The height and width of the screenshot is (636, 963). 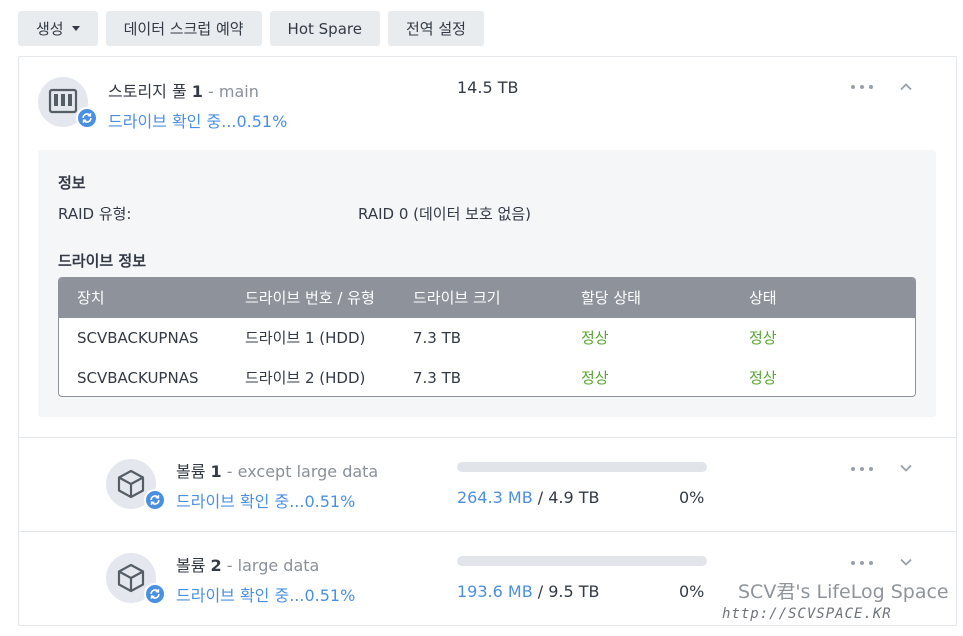 I want to click on volume-total: 4.9 TB, so click(x=574, y=497).